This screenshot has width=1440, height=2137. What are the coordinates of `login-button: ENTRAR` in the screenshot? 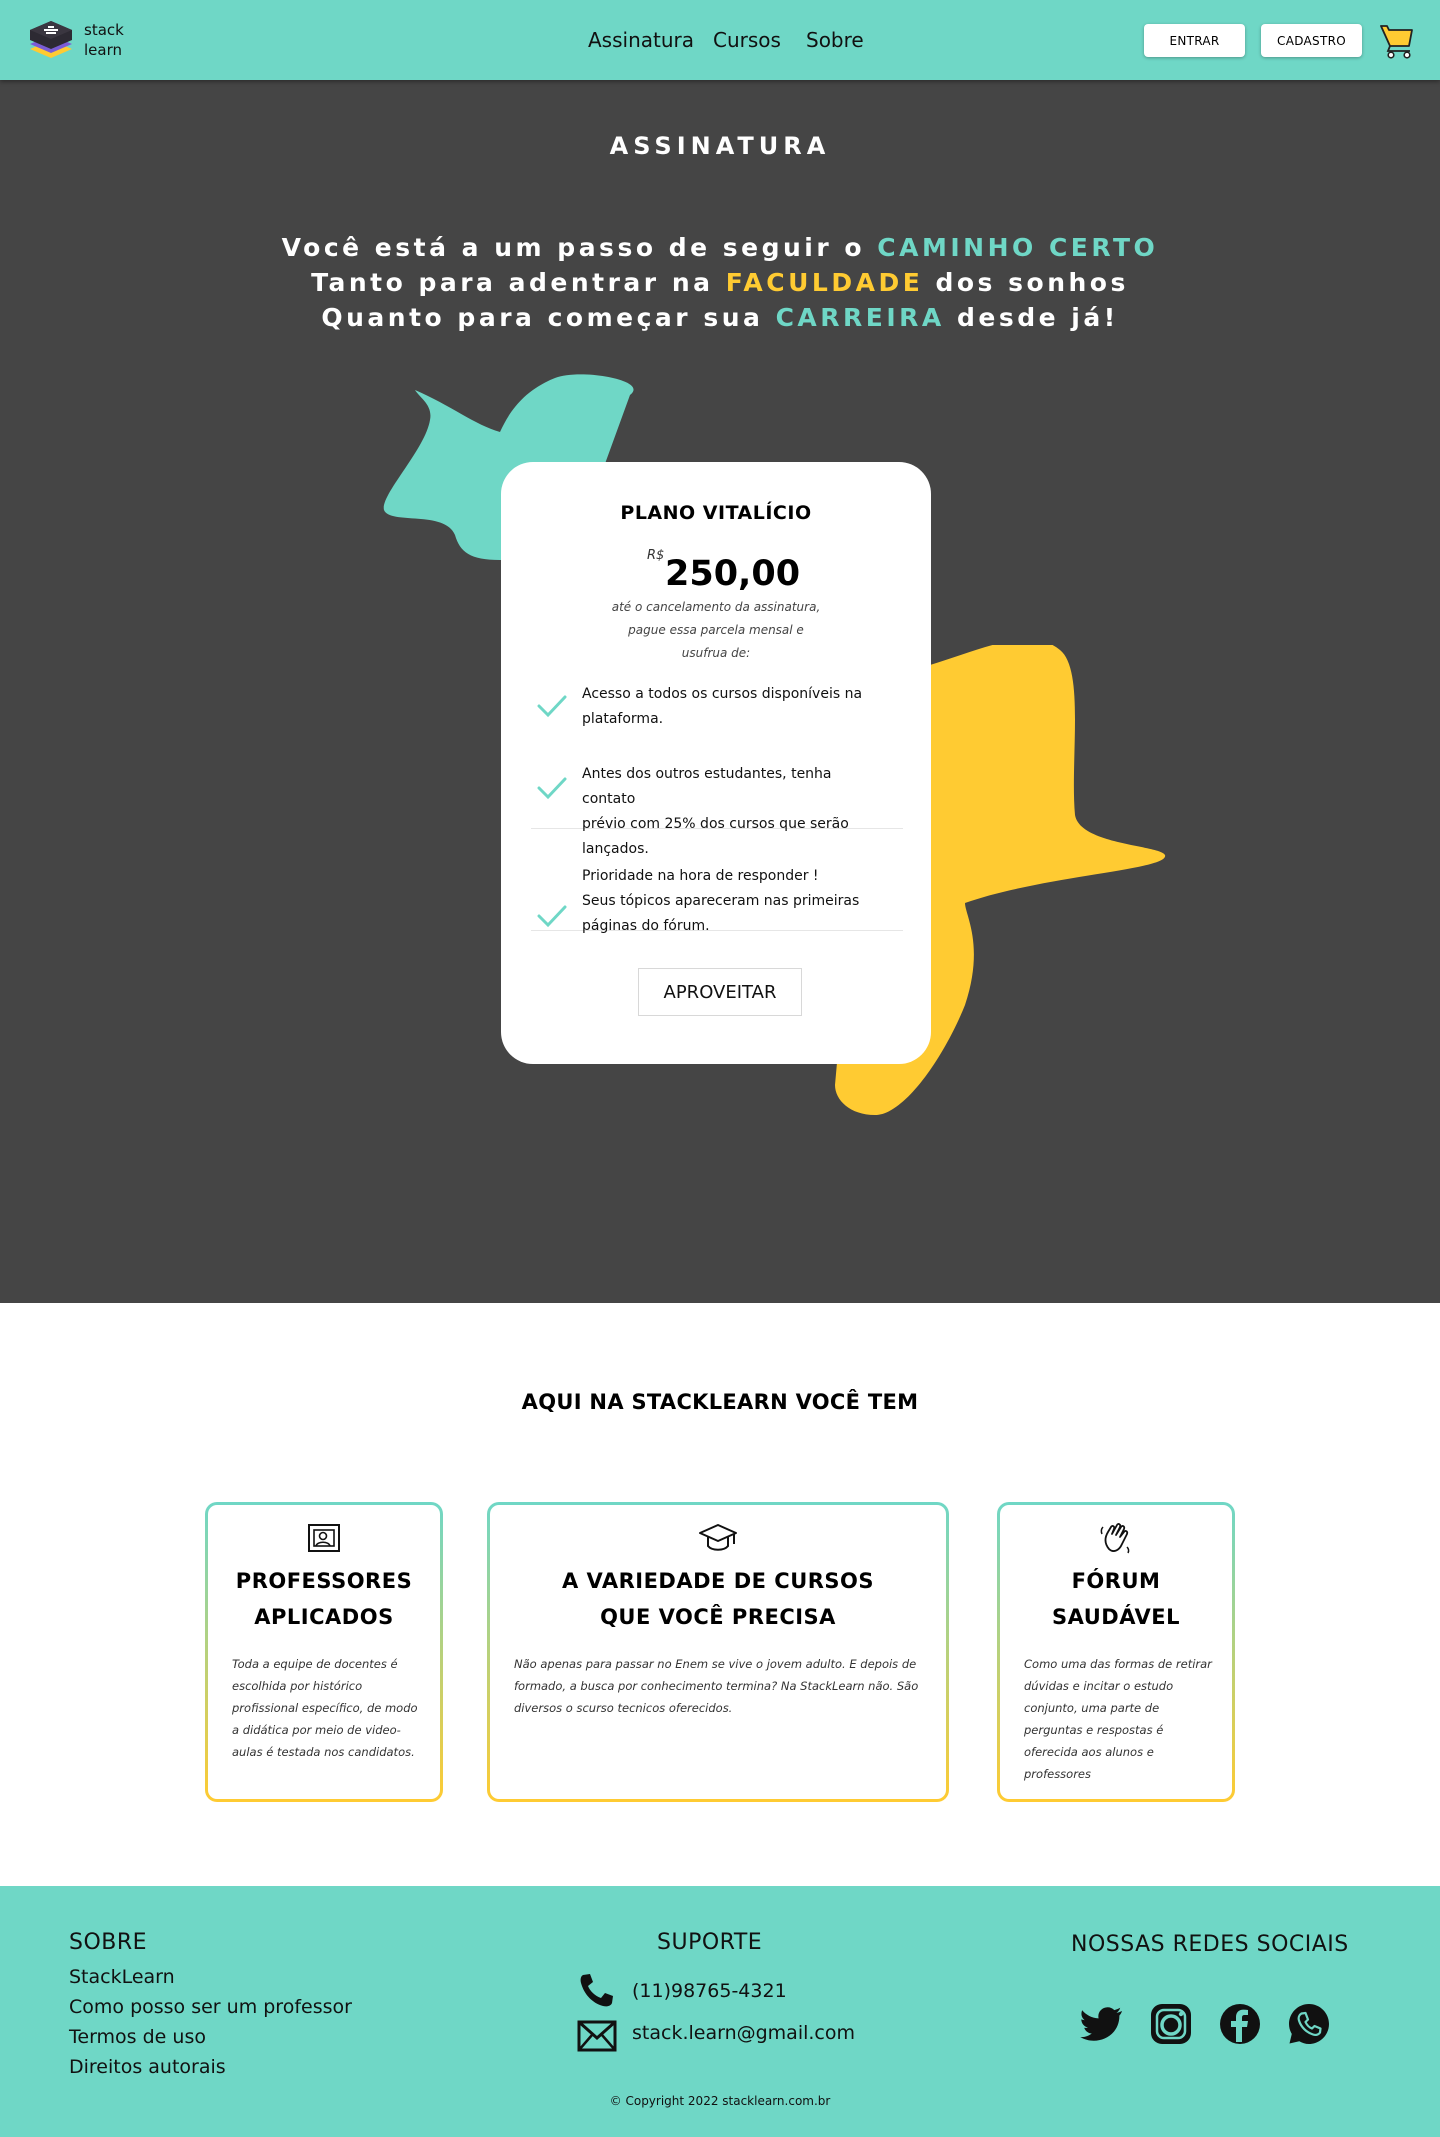 It's located at (1194, 40).